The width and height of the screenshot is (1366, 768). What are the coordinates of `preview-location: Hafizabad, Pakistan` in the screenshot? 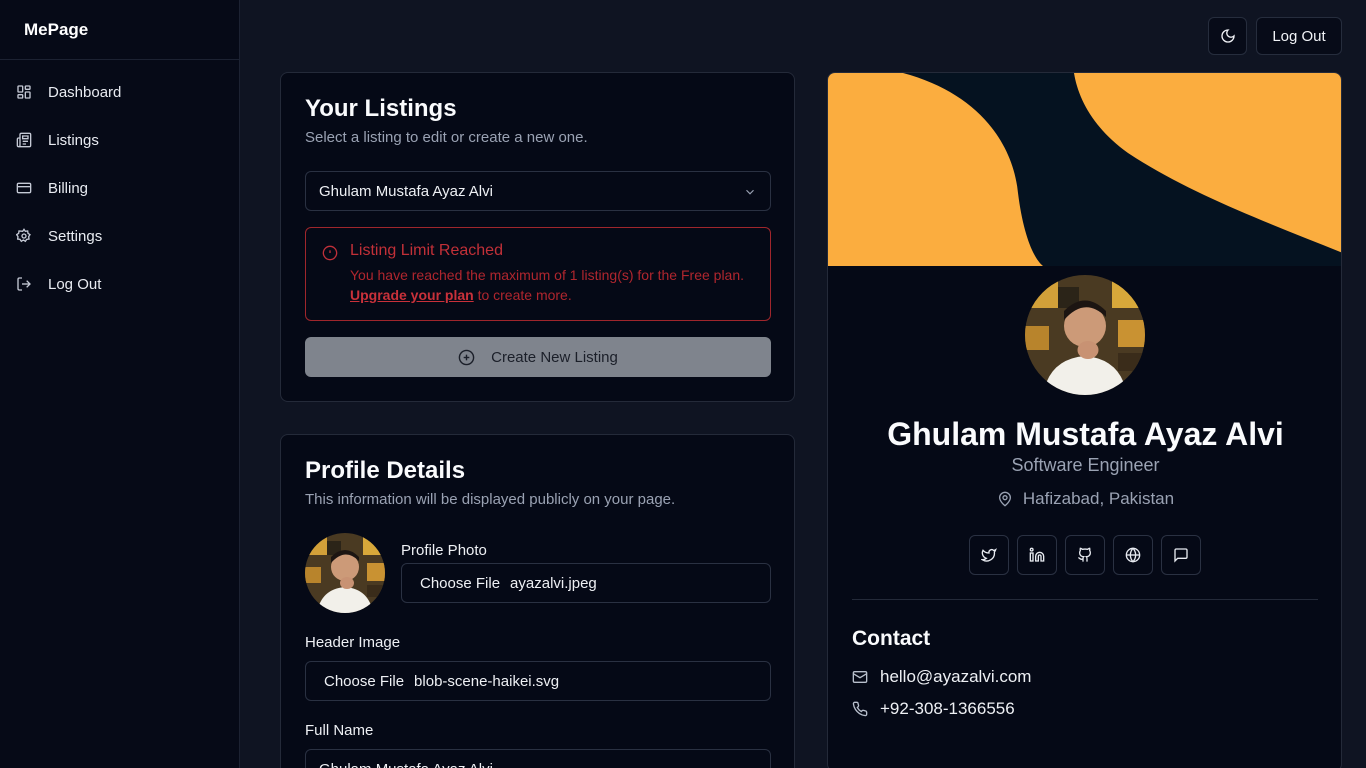 It's located at (1084, 499).